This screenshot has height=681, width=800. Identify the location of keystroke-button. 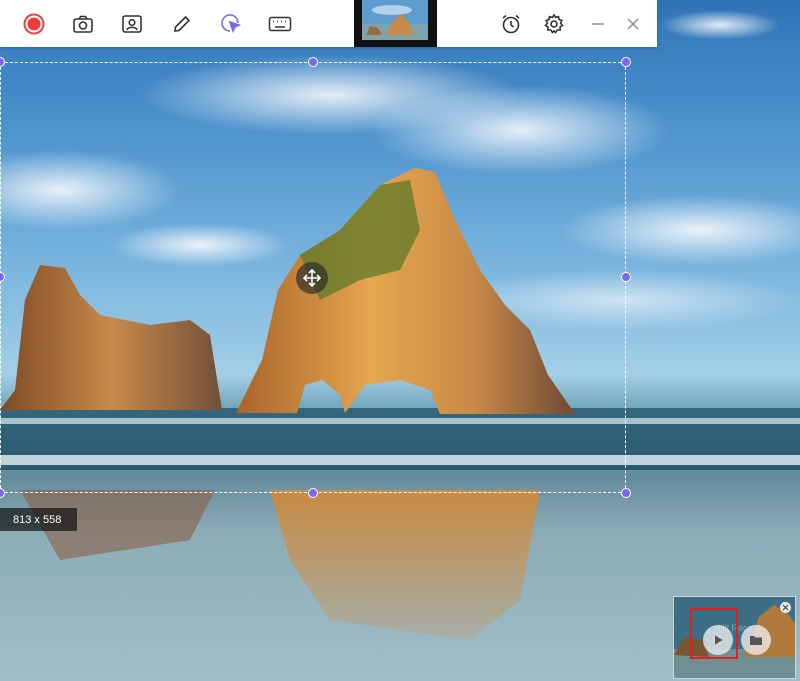
(280, 24).